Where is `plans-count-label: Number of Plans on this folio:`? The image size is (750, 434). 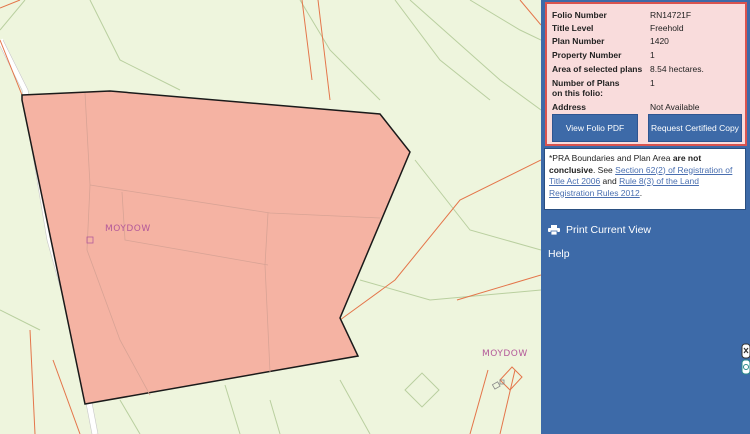
plans-count-label: Number of Plans on this folio: is located at coordinates (586, 88).